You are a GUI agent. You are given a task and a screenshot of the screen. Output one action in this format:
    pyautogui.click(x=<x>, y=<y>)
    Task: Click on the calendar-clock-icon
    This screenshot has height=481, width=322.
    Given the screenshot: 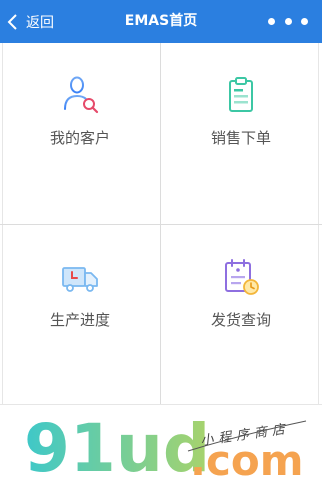 What is the action you would take?
    pyautogui.click(x=242, y=277)
    